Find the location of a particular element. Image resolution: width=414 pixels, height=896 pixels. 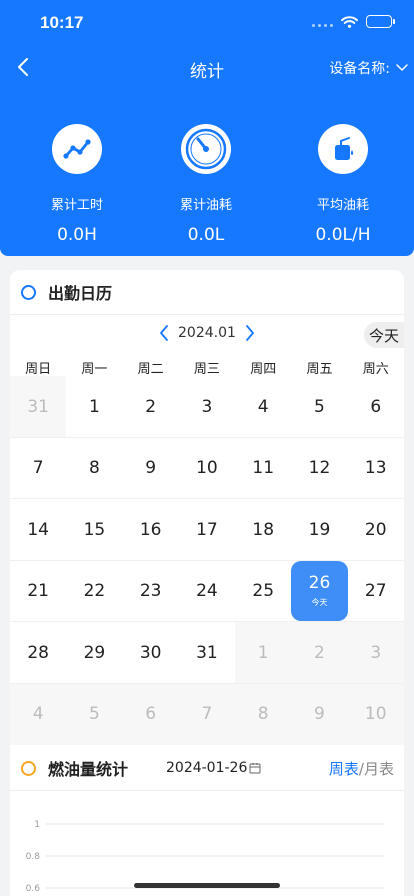

fuel-header: 燃油量统计 2024-01-26 周表/月表 is located at coordinates (207, 768).